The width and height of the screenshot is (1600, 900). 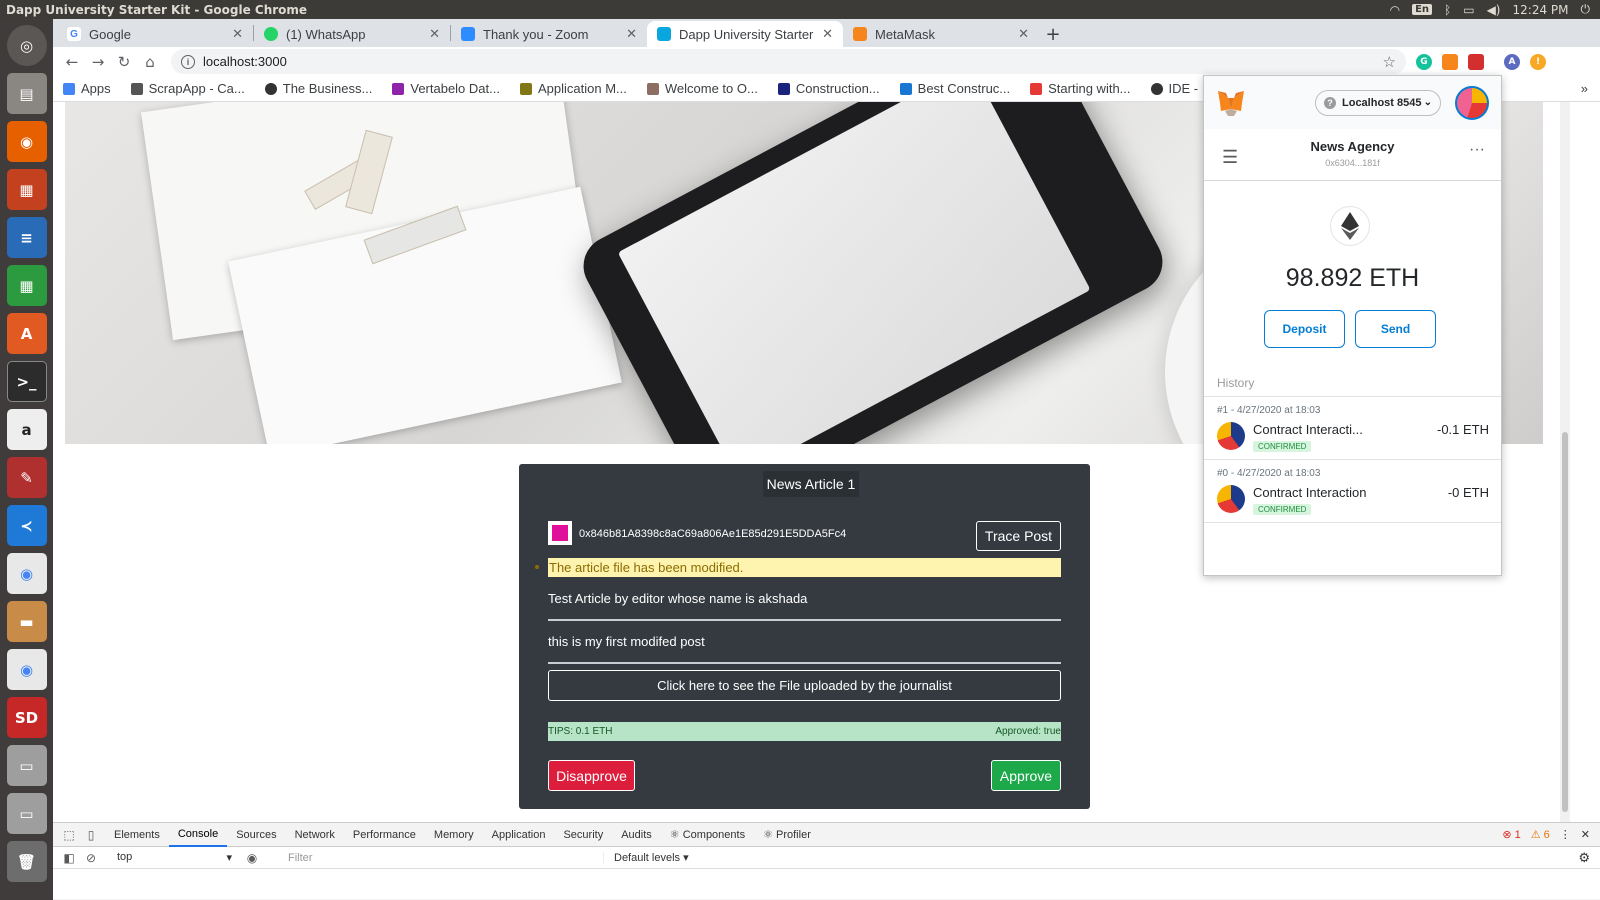 I want to click on back-icon: ←, so click(x=72, y=62).